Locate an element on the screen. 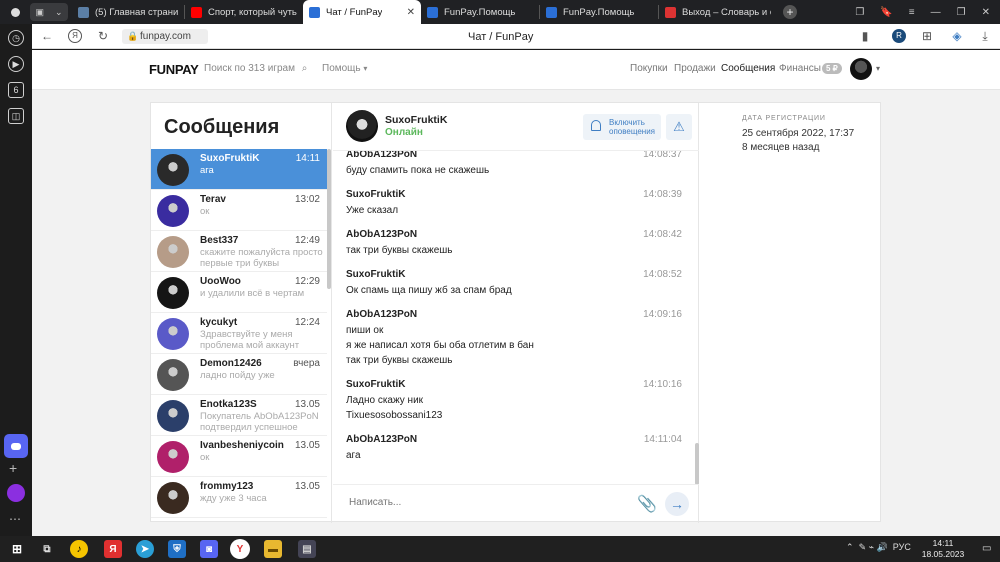  close-tab-icon: ✕ is located at coordinates (408, 12).